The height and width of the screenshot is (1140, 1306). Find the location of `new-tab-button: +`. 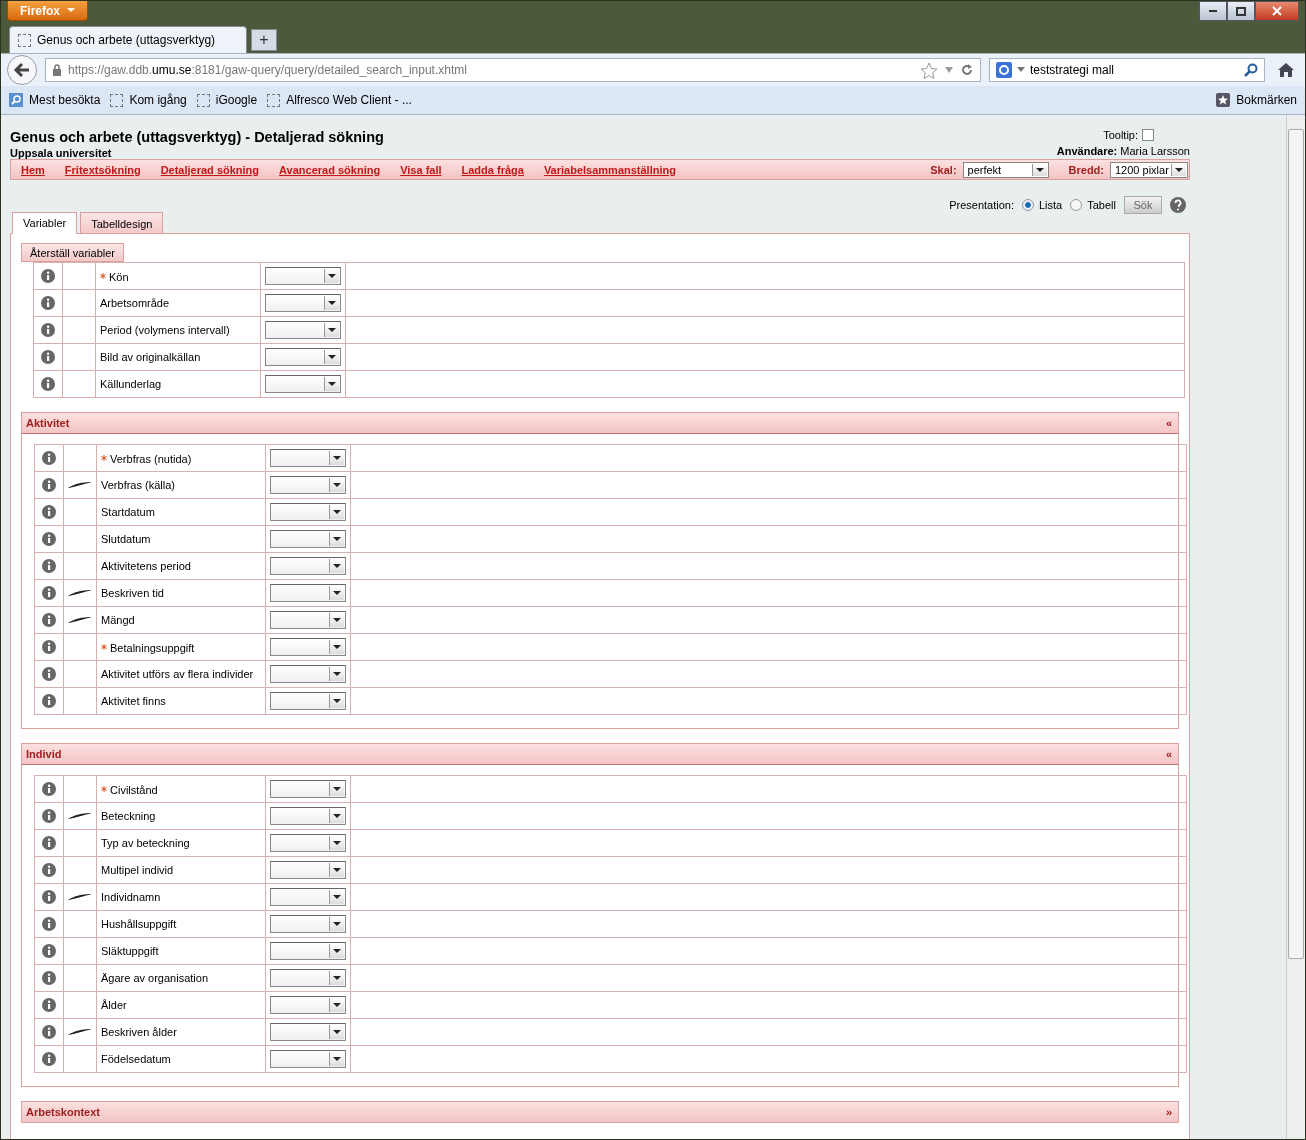

new-tab-button: + is located at coordinates (264, 40).